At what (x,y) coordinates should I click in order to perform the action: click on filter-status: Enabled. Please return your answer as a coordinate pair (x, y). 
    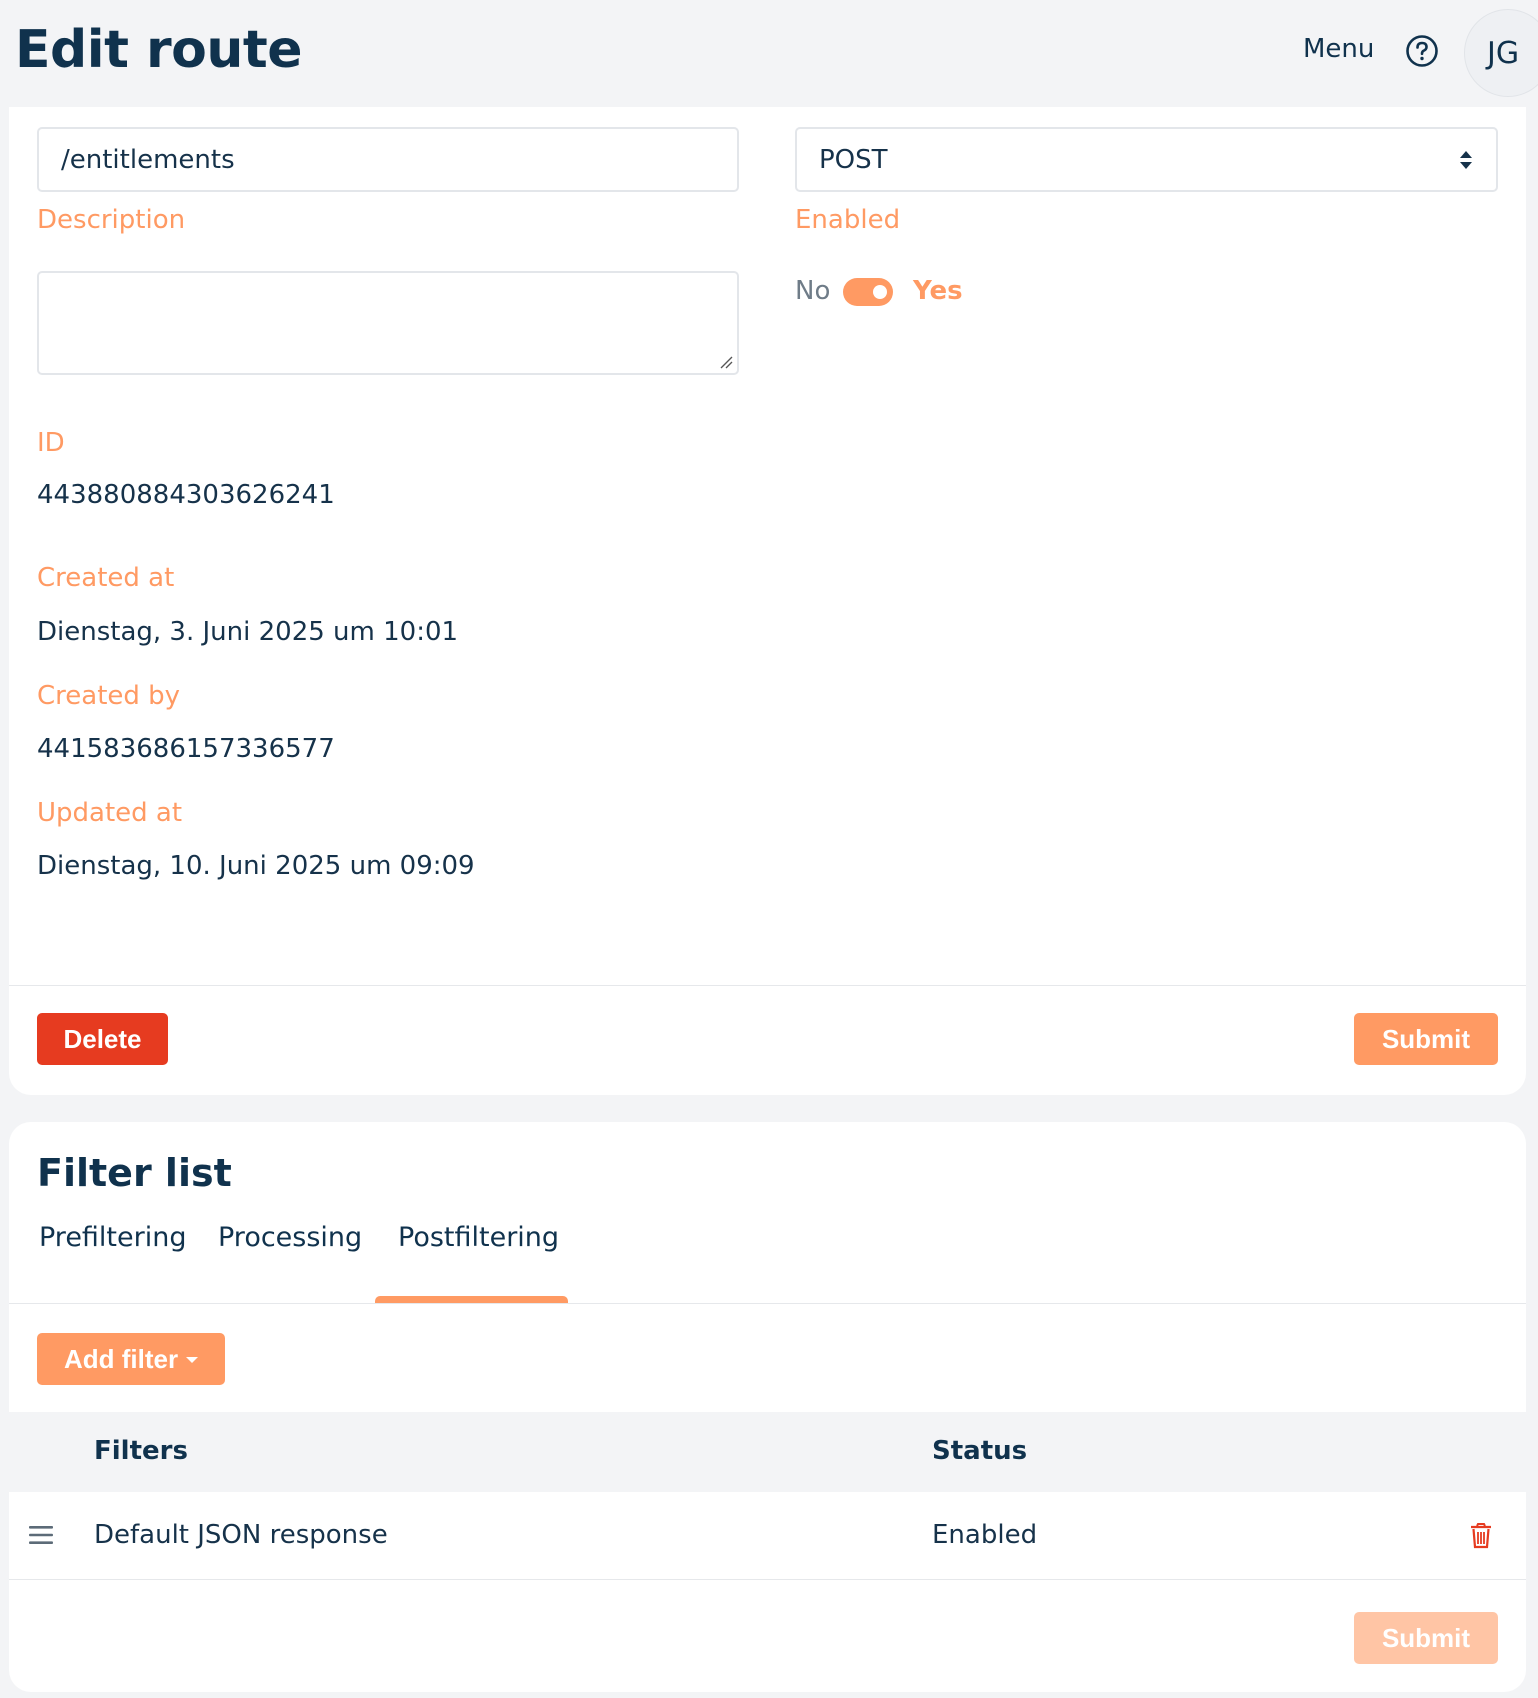
    Looking at the image, I should click on (985, 1535).